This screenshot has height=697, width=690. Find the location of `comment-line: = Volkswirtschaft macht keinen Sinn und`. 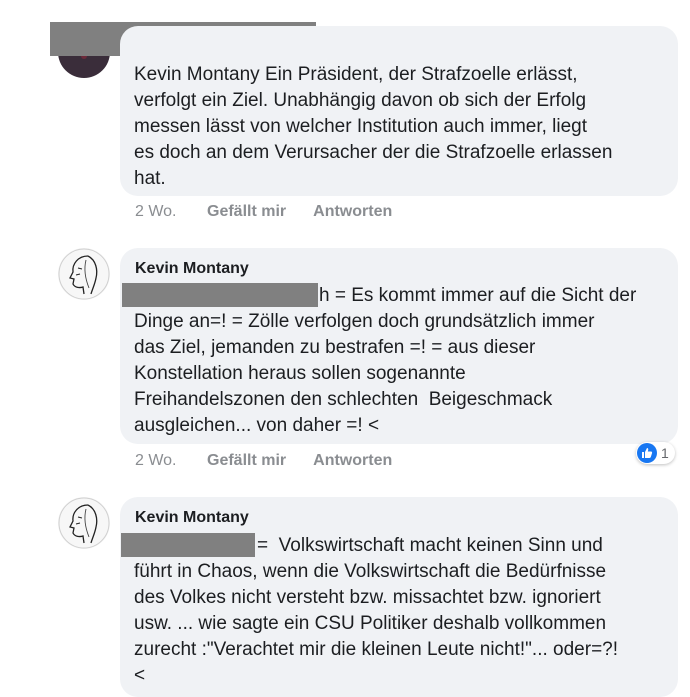

comment-line: = Volkswirtschaft macht keinen Sinn und is located at coordinates (430, 545).